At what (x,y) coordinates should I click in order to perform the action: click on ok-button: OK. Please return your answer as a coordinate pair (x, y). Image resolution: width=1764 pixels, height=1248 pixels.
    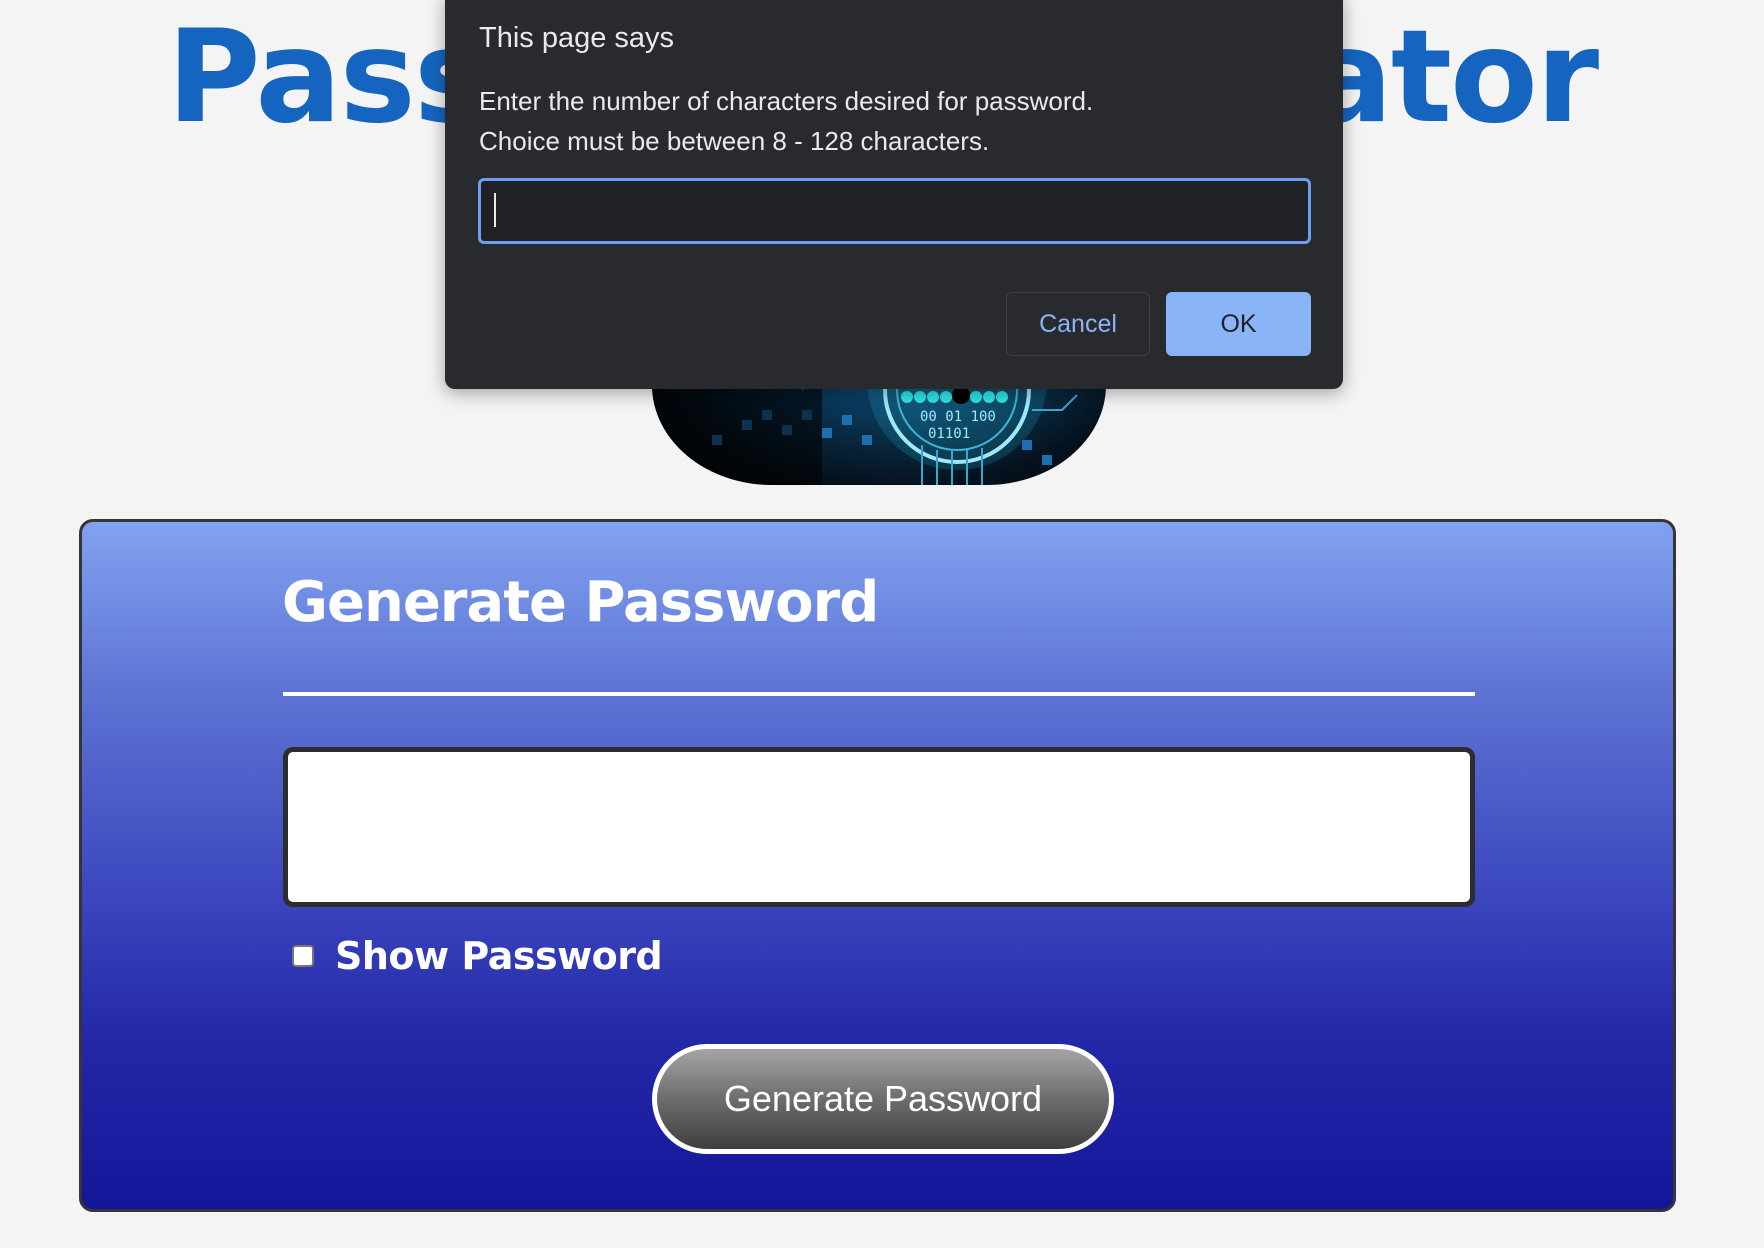
    Looking at the image, I should click on (1238, 324).